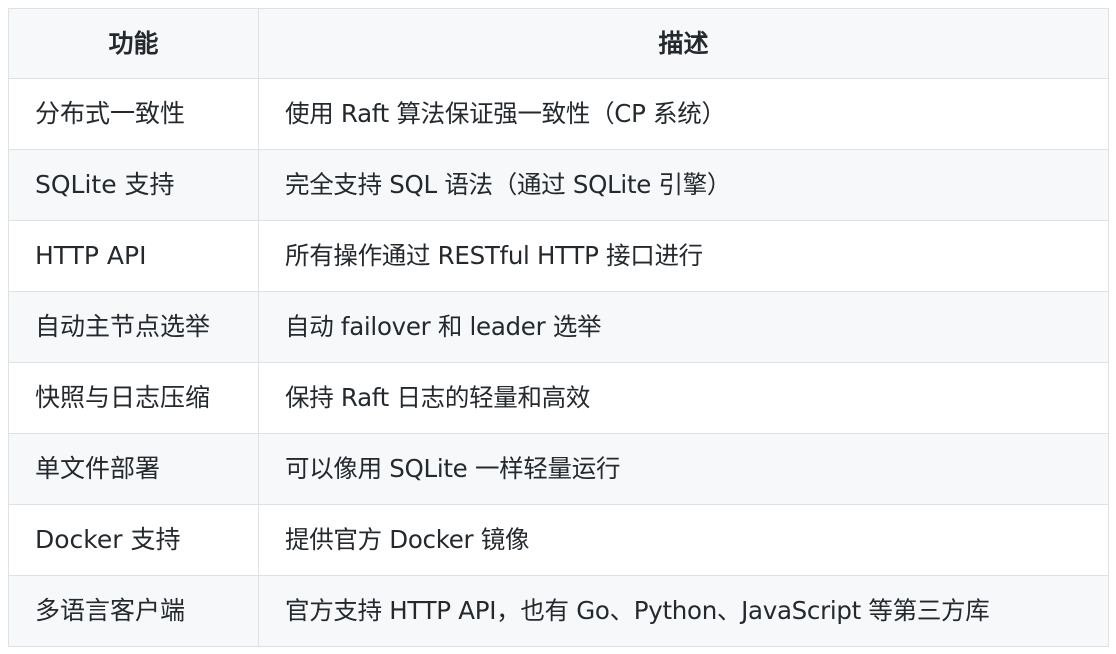 The height and width of the screenshot is (654, 1116). What do you see at coordinates (133, 327) in the screenshot?
I see `feature-cell: 自动主节点选举` at bounding box center [133, 327].